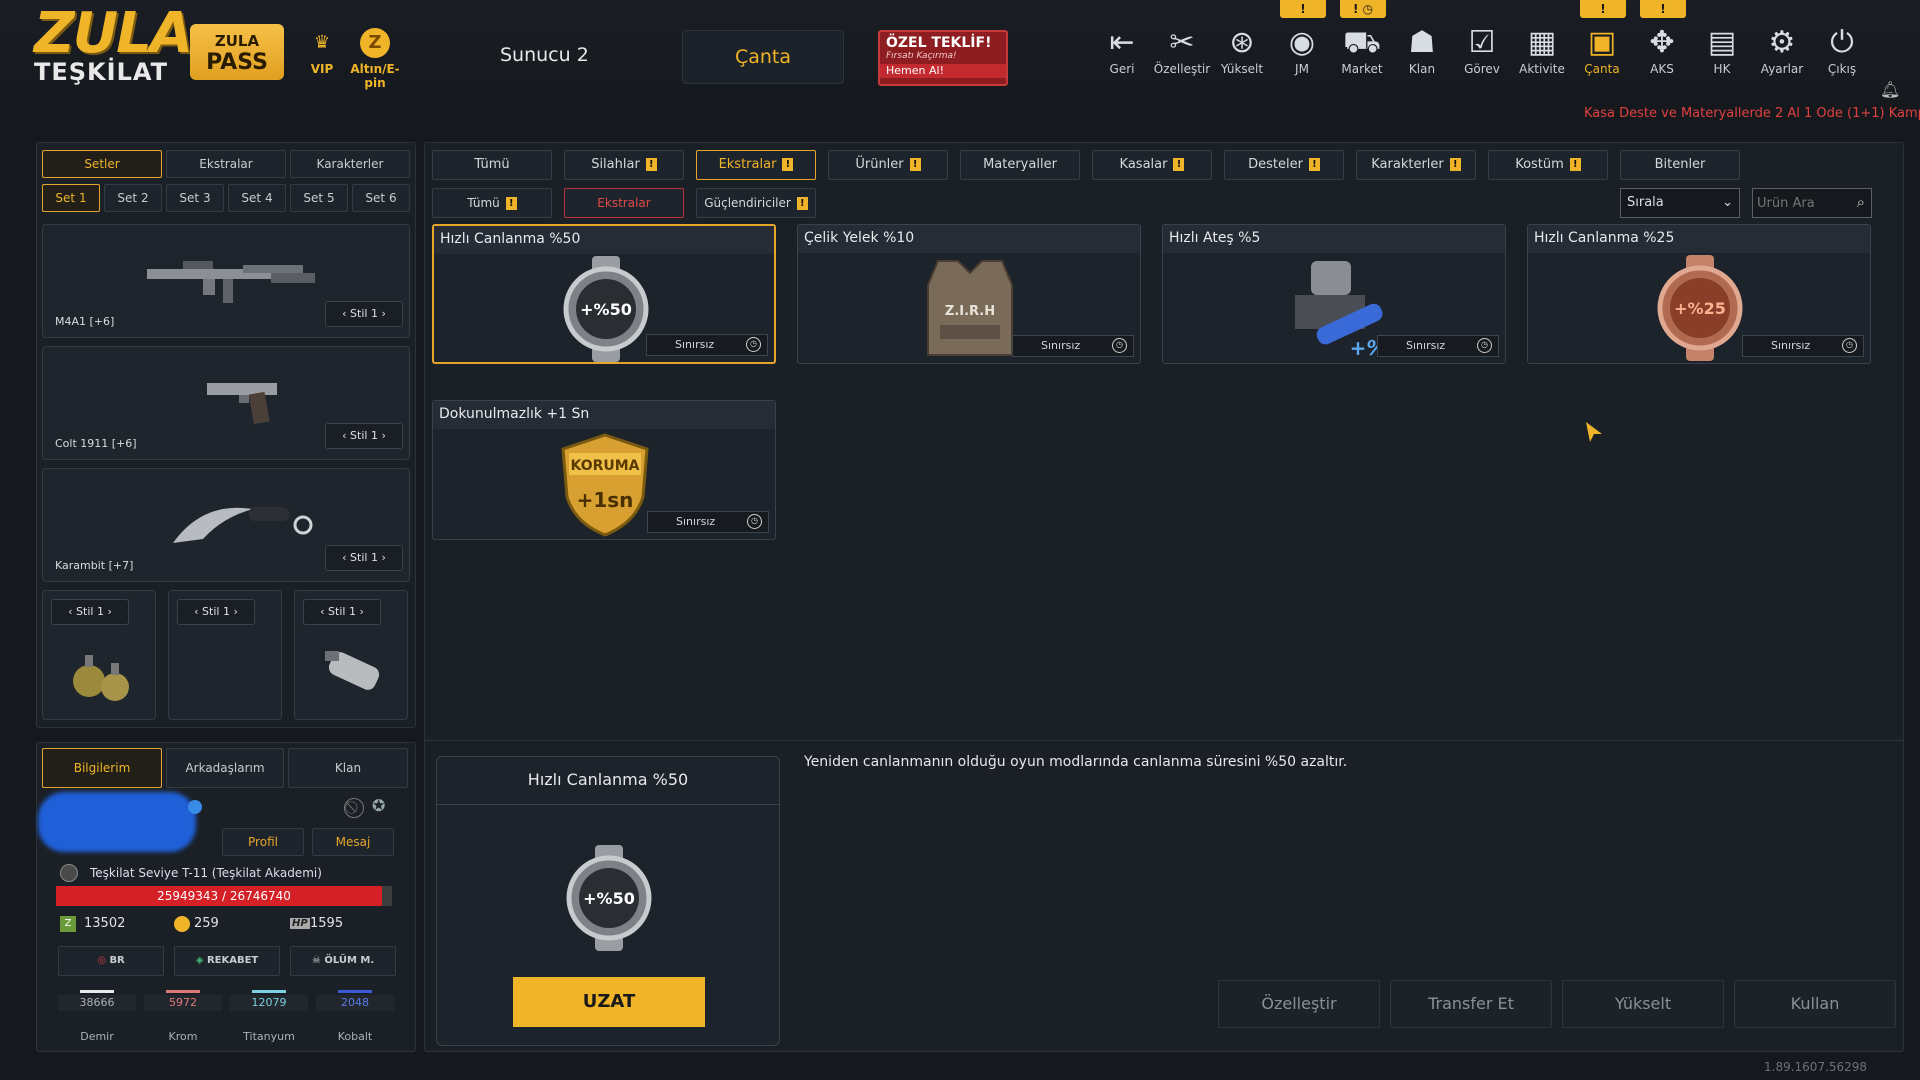  Describe the element at coordinates (605, 500) in the screenshot. I see `item-badge-2: +1sn` at that location.